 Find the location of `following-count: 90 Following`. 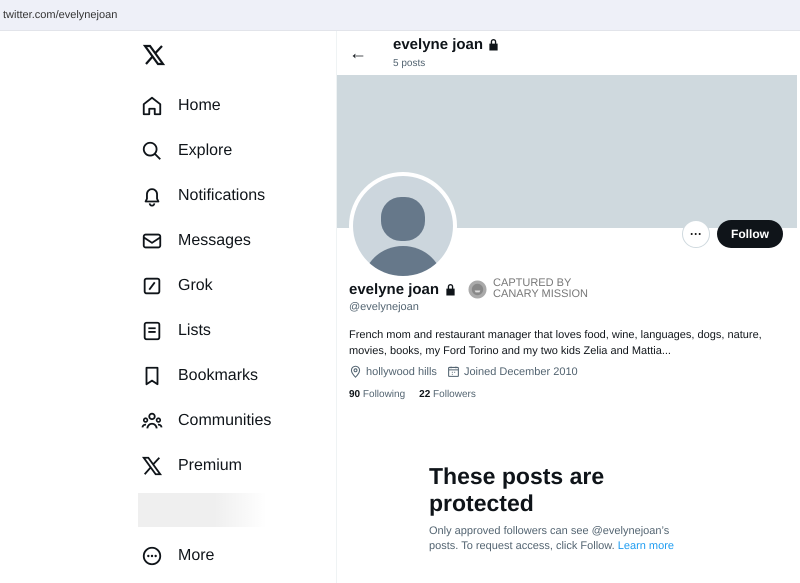

following-count: 90 Following is located at coordinates (377, 394).